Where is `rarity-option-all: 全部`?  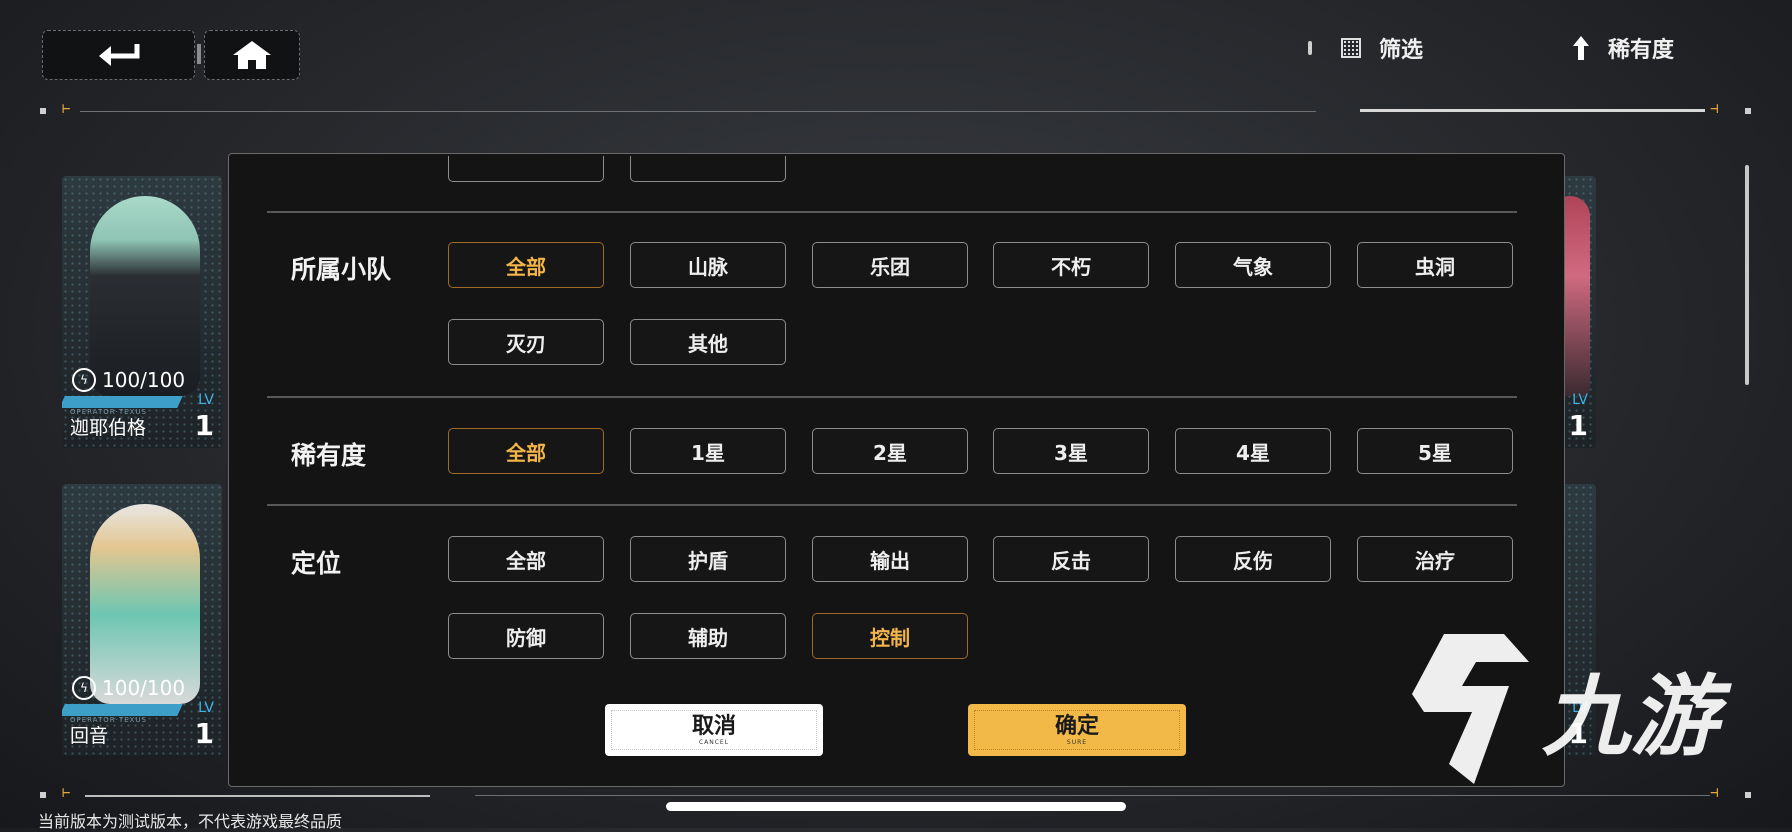 rarity-option-all: 全部 is located at coordinates (526, 451).